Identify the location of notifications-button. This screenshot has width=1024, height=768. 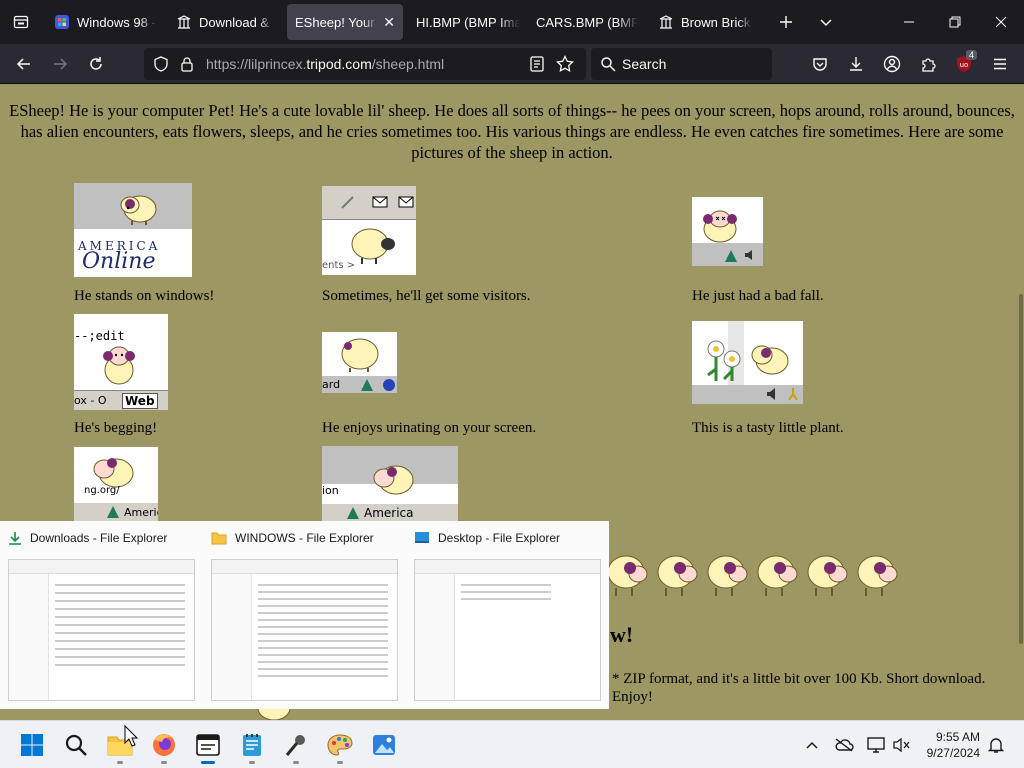
(996, 745).